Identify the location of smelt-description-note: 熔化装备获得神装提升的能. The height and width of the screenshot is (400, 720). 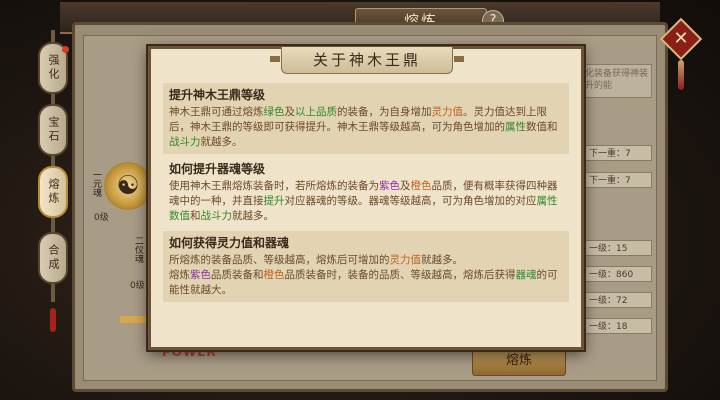
(612, 81).